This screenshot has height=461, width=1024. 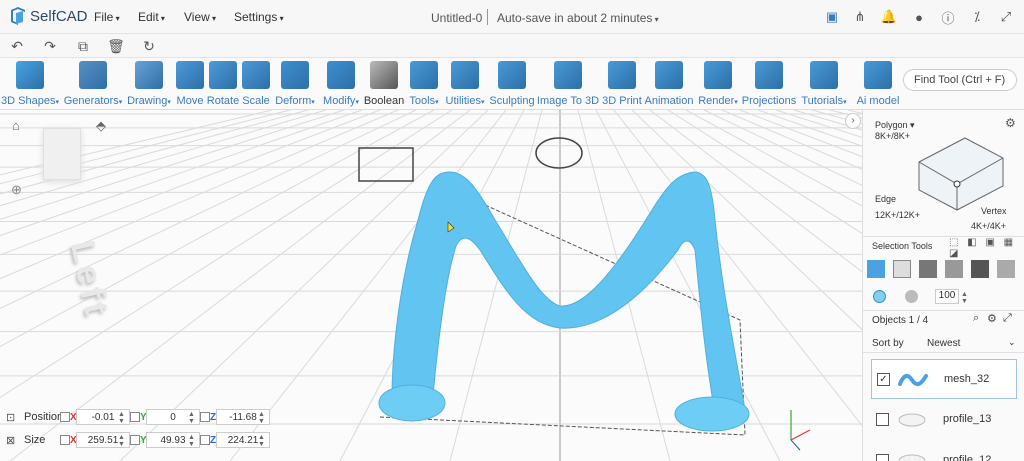 What do you see at coordinates (465, 75) in the screenshot?
I see `utilities-icon` at bounding box center [465, 75].